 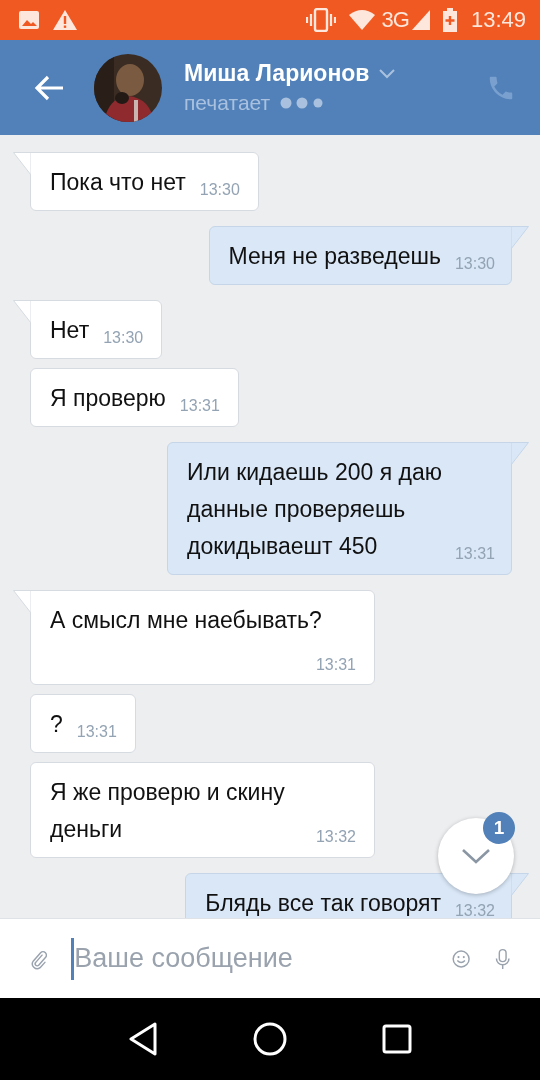 What do you see at coordinates (395, 20) in the screenshot?
I see `network-type: 3G` at bounding box center [395, 20].